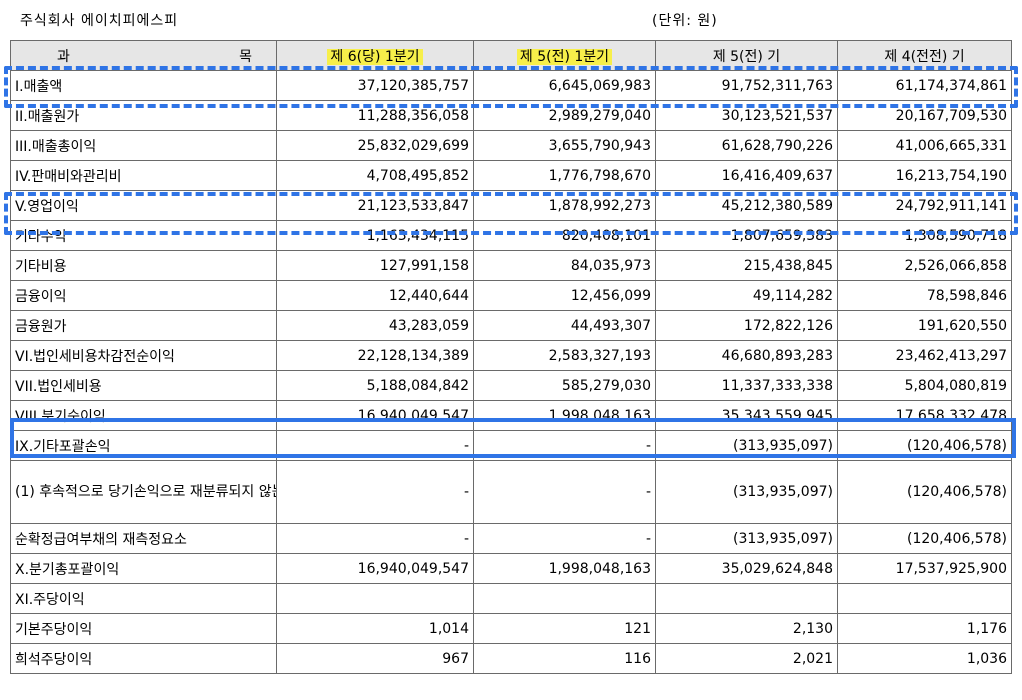  What do you see at coordinates (564, 355) in the screenshot?
I see `cell-p5q: 2,583,327,193` at bounding box center [564, 355].